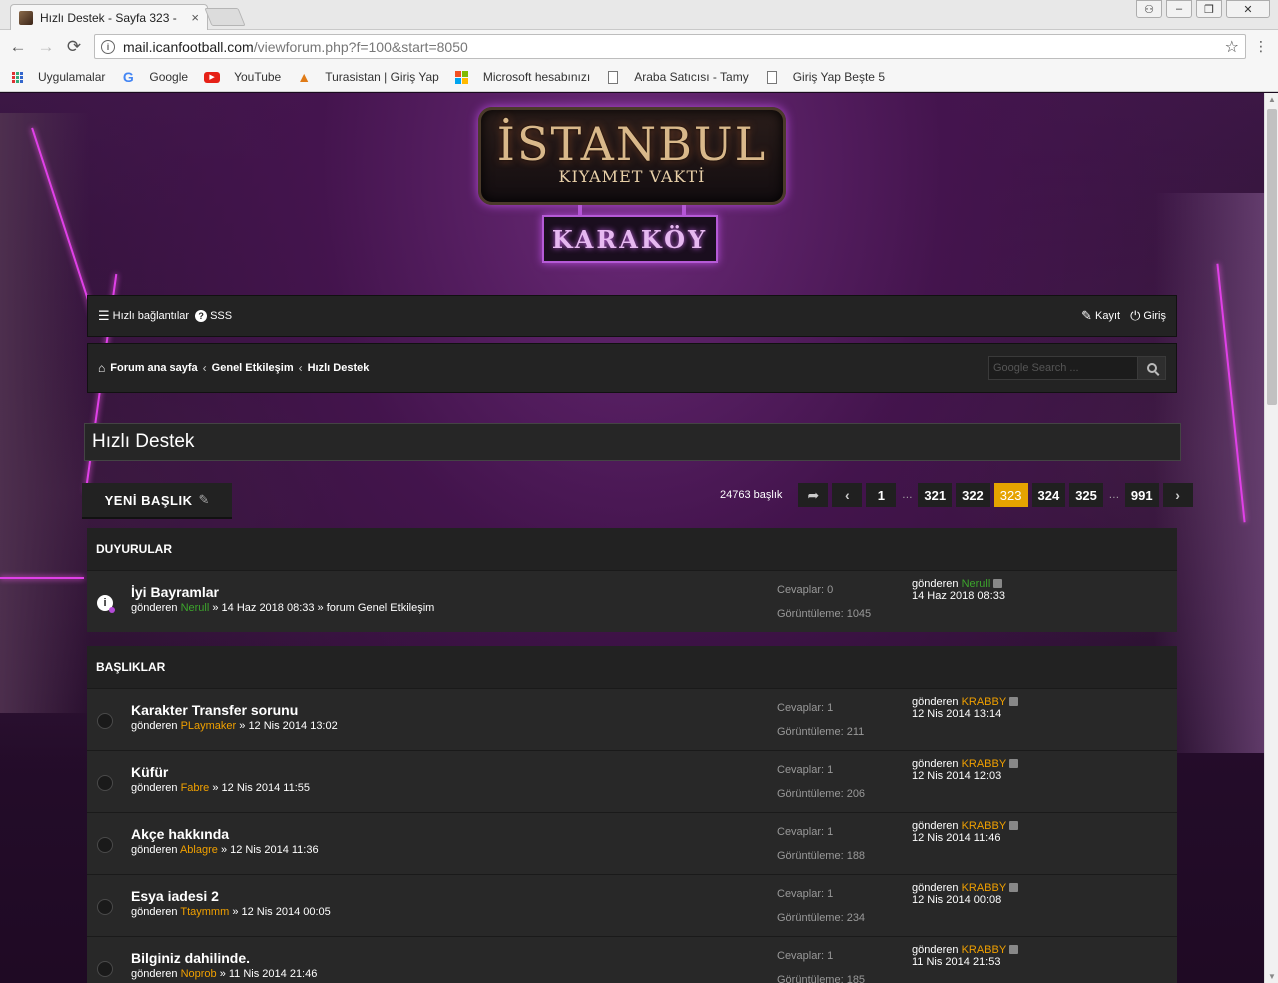 Image resolution: width=1278 pixels, height=983 pixels. What do you see at coordinates (1272, 257) in the screenshot?
I see `scroll-thumb` at bounding box center [1272, 257].